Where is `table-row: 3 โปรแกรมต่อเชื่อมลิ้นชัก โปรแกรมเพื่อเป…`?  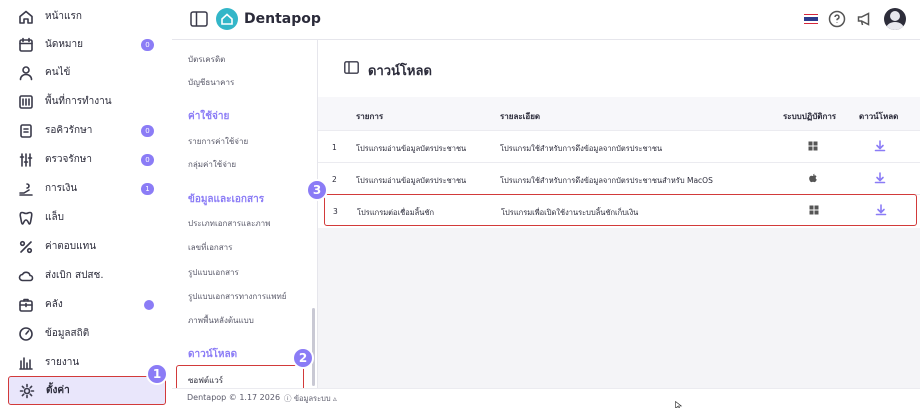
table-row: 3 โปรแกรมต่อเชื่อมลิ้นชัก โปรแกรมเพื่อเป… is located at coordinates (620, 210).